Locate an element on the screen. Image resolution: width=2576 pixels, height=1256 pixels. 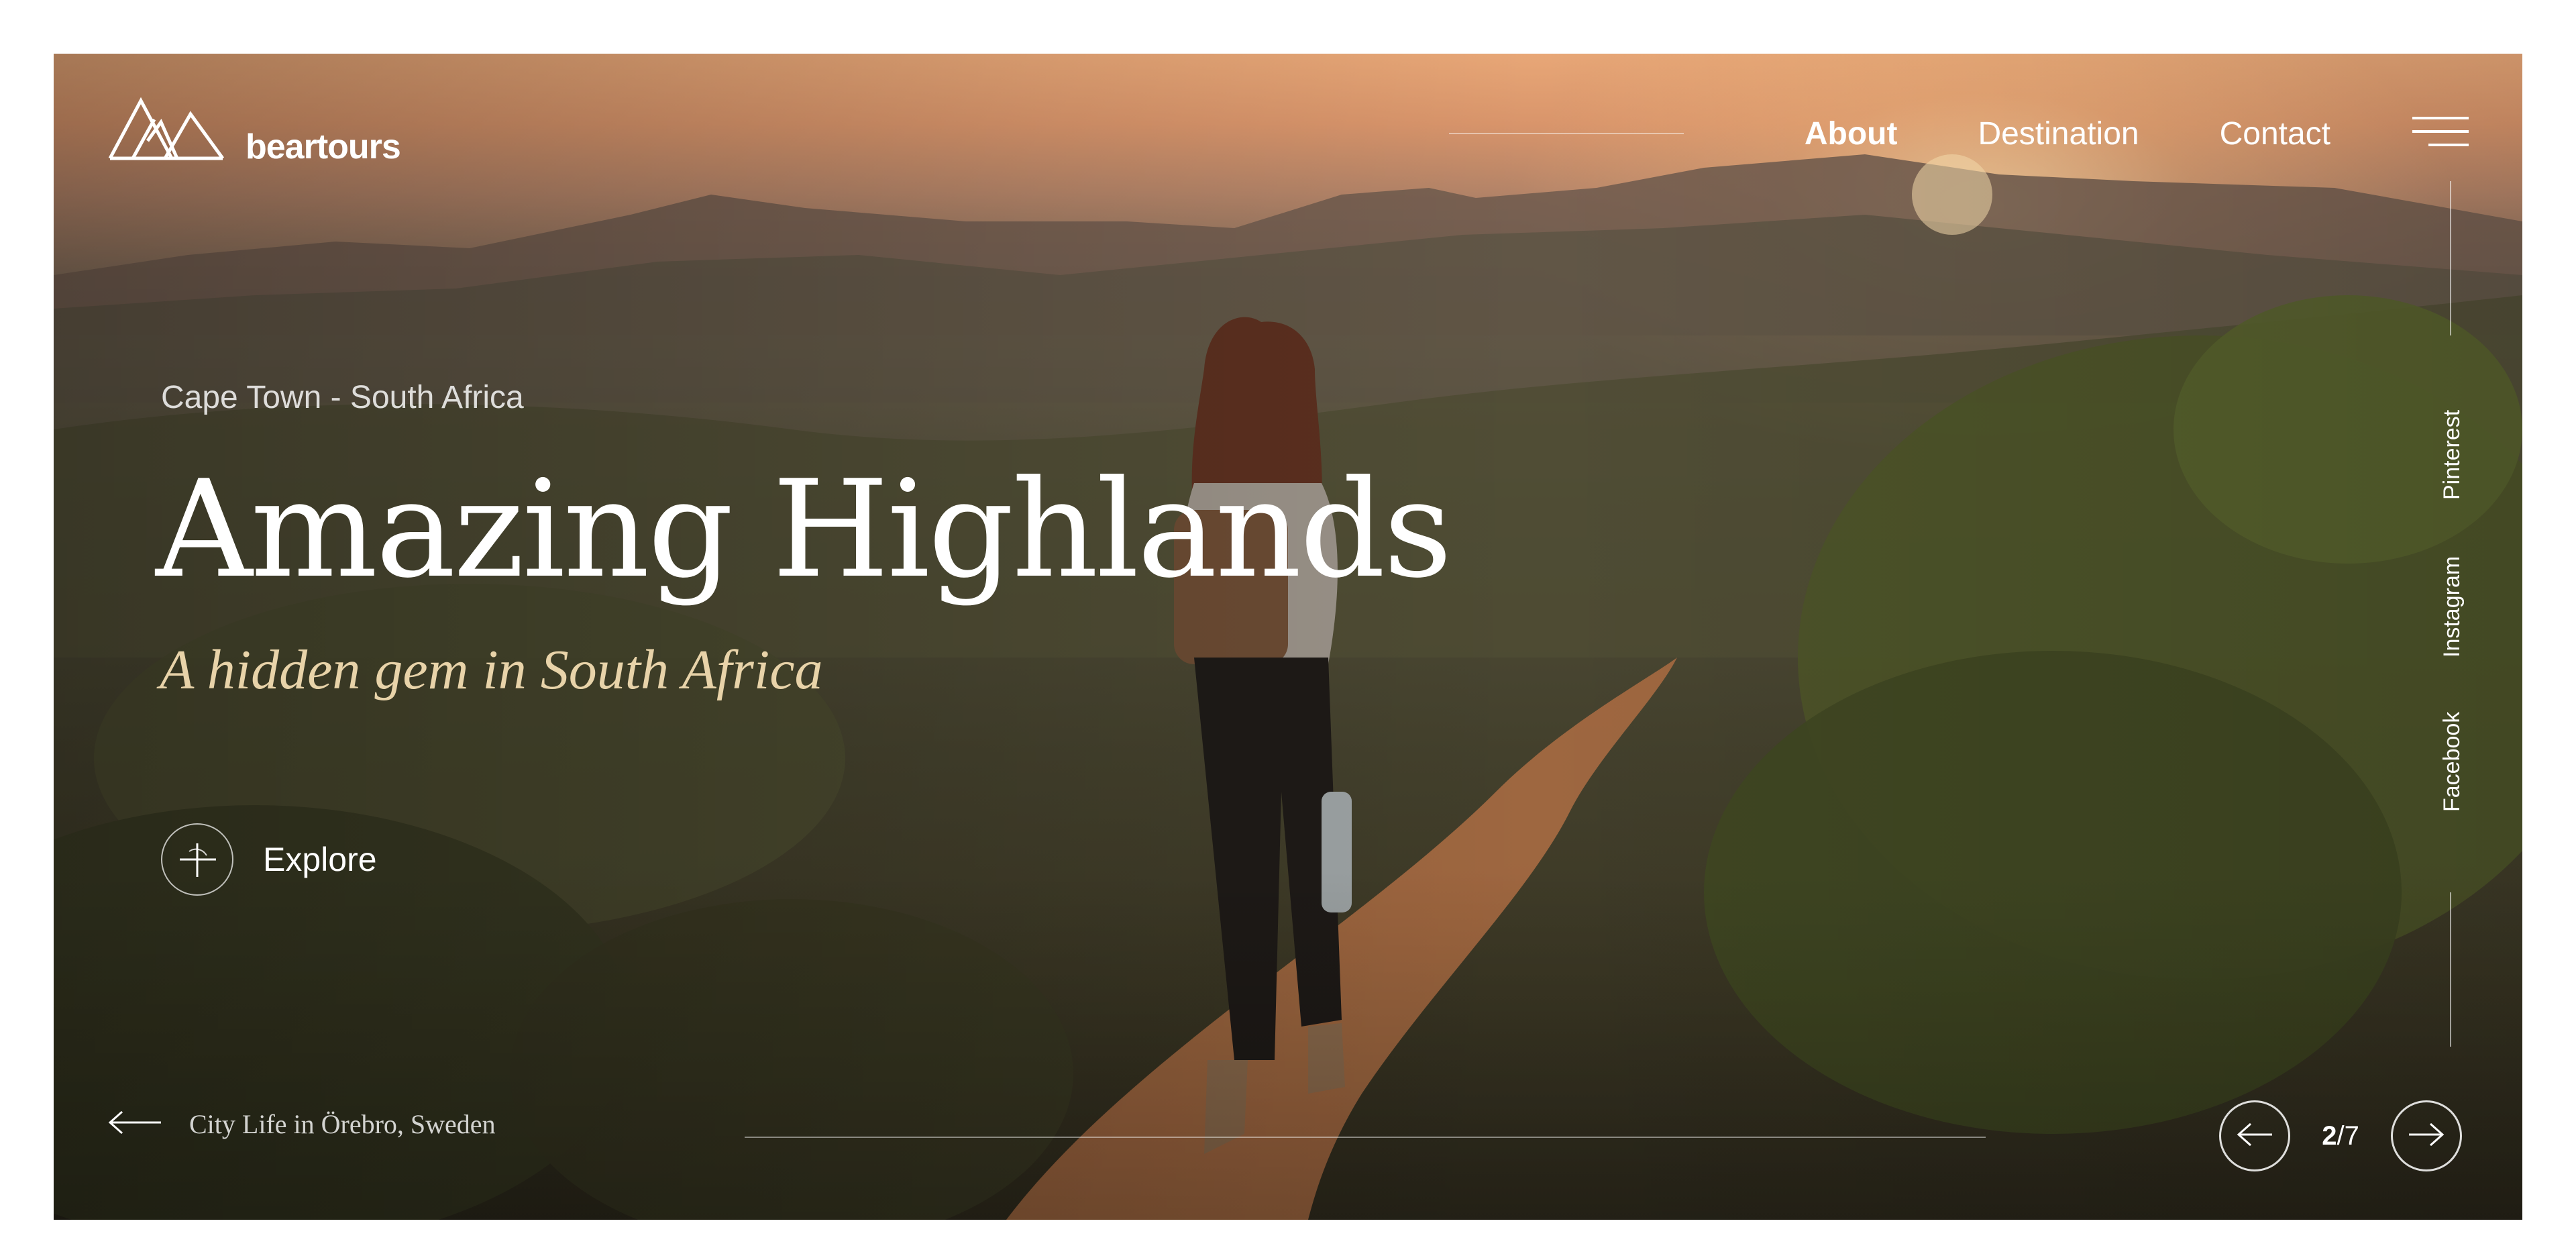
hamburger-menu-icon is located at coordinates (2440, 132).